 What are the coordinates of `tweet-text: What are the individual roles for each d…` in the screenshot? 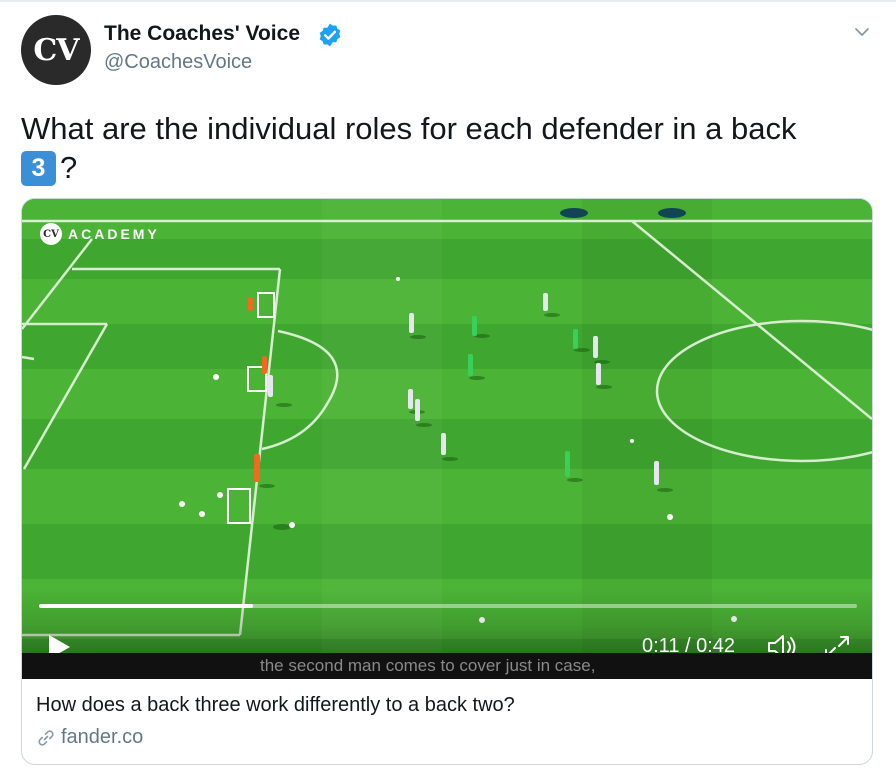 It's located at (409, 128).